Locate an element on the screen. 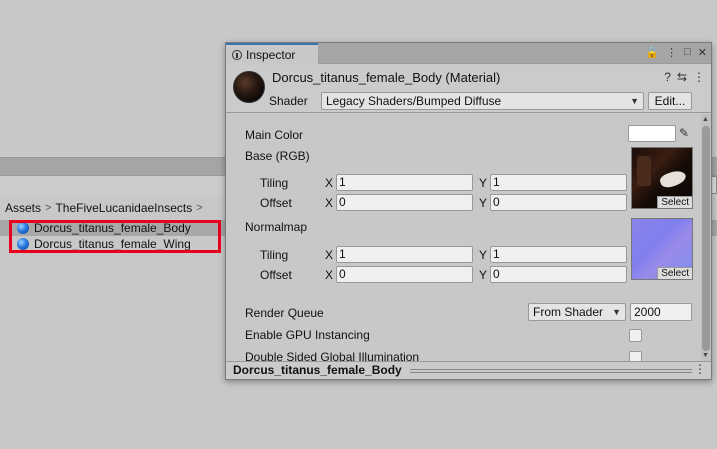  scroll-down-icon: ▼ is located at coordinates (705, 355).